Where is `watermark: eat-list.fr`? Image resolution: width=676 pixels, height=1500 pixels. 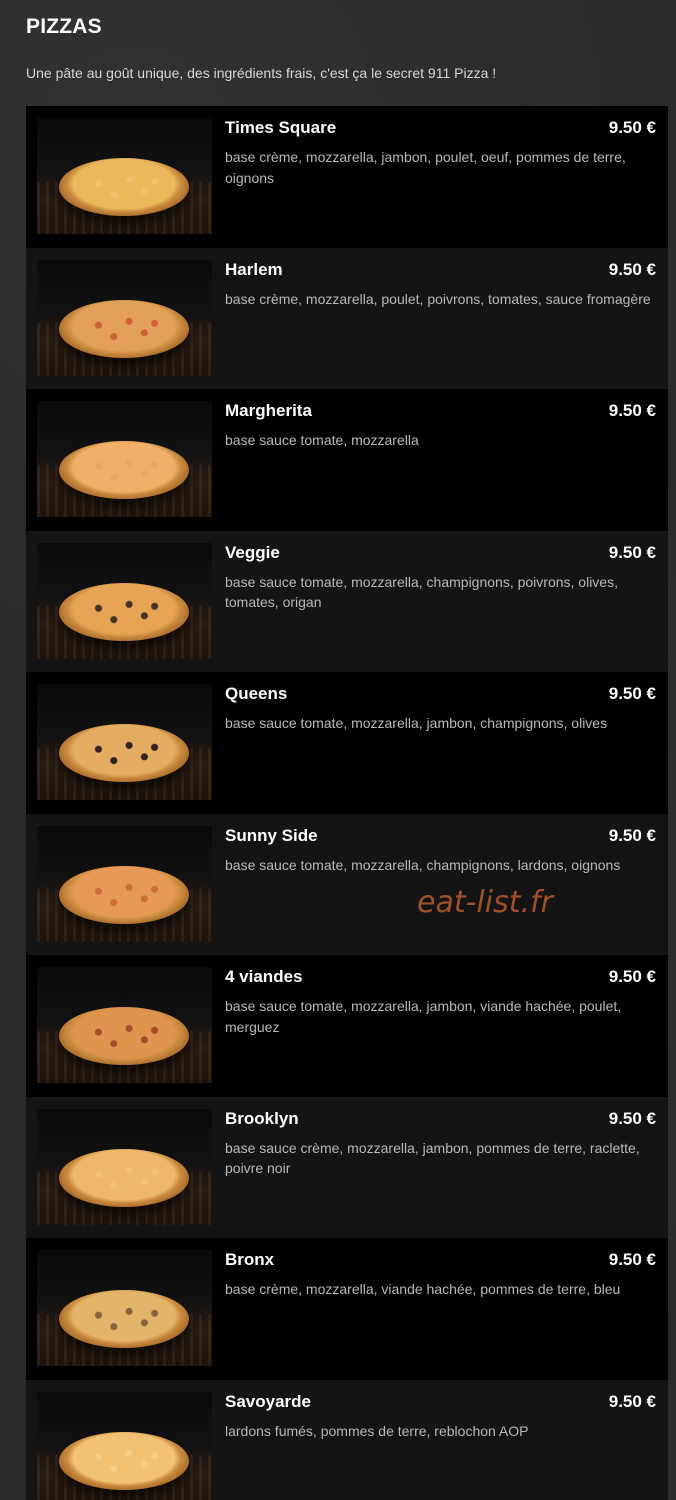 watermark: eat-list.fr is located at coordinates (485, 902).